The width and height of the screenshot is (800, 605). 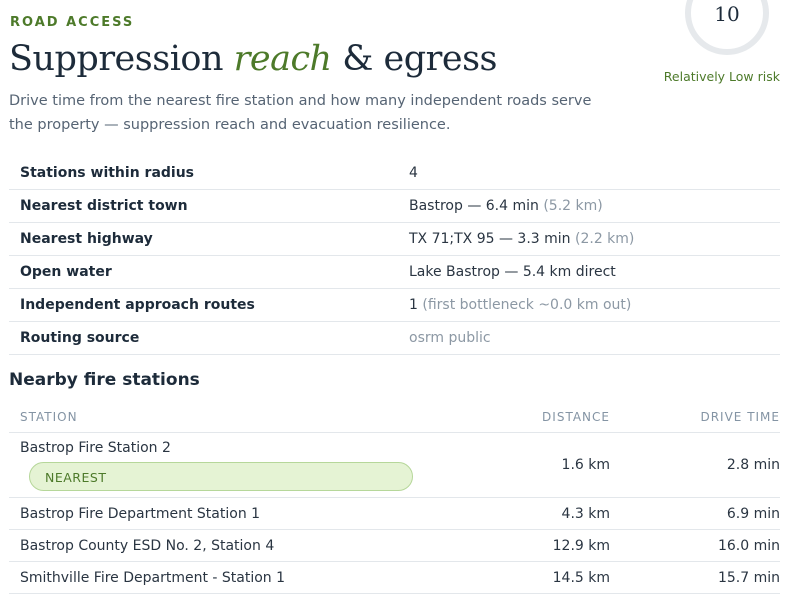 I want to click on column-header-distance: DISTANCE, so click(x=576, y=417).